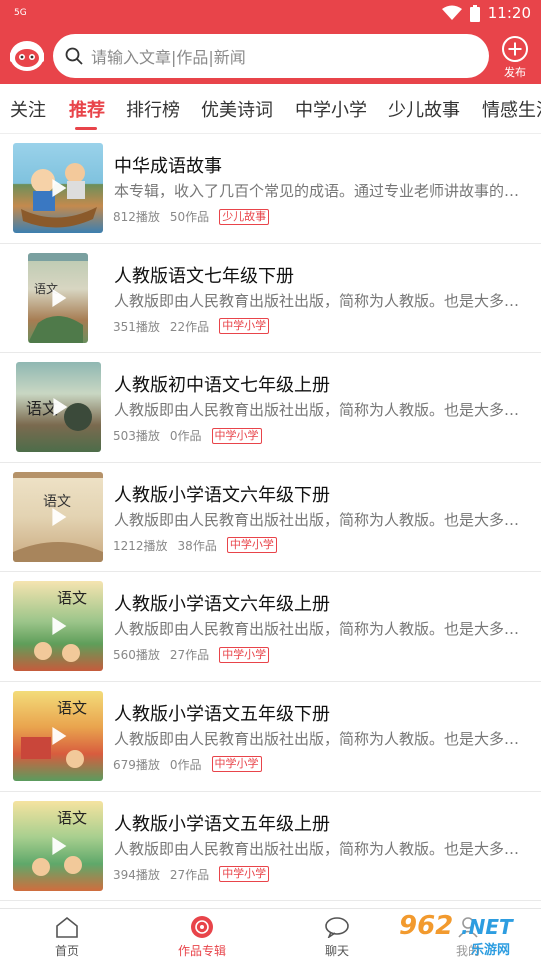 The width and height of the screenshot is (541, 961). I want to click on battery-icon, so click(474, 13).